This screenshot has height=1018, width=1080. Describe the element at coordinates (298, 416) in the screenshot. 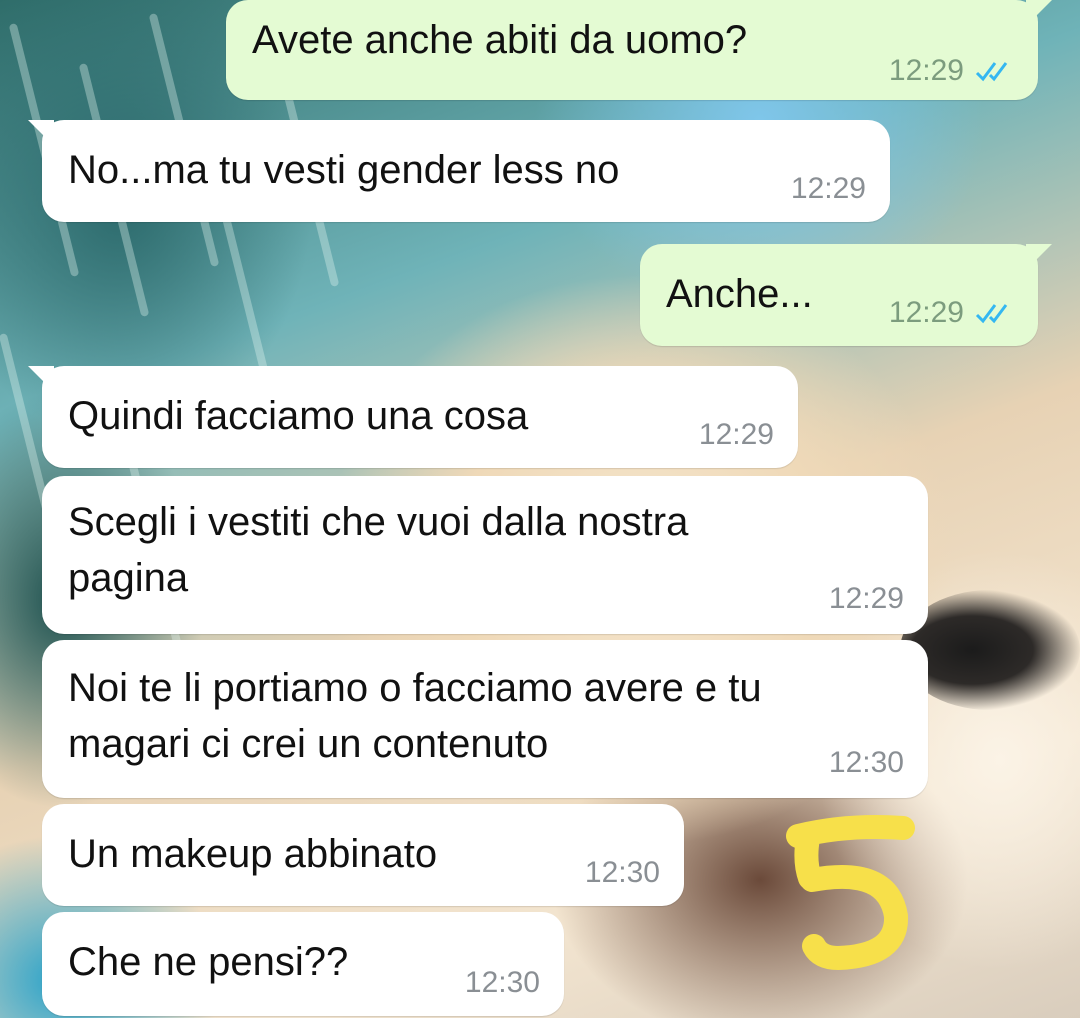

I see `message-text: Quindi facciamo una cosa` at that location.